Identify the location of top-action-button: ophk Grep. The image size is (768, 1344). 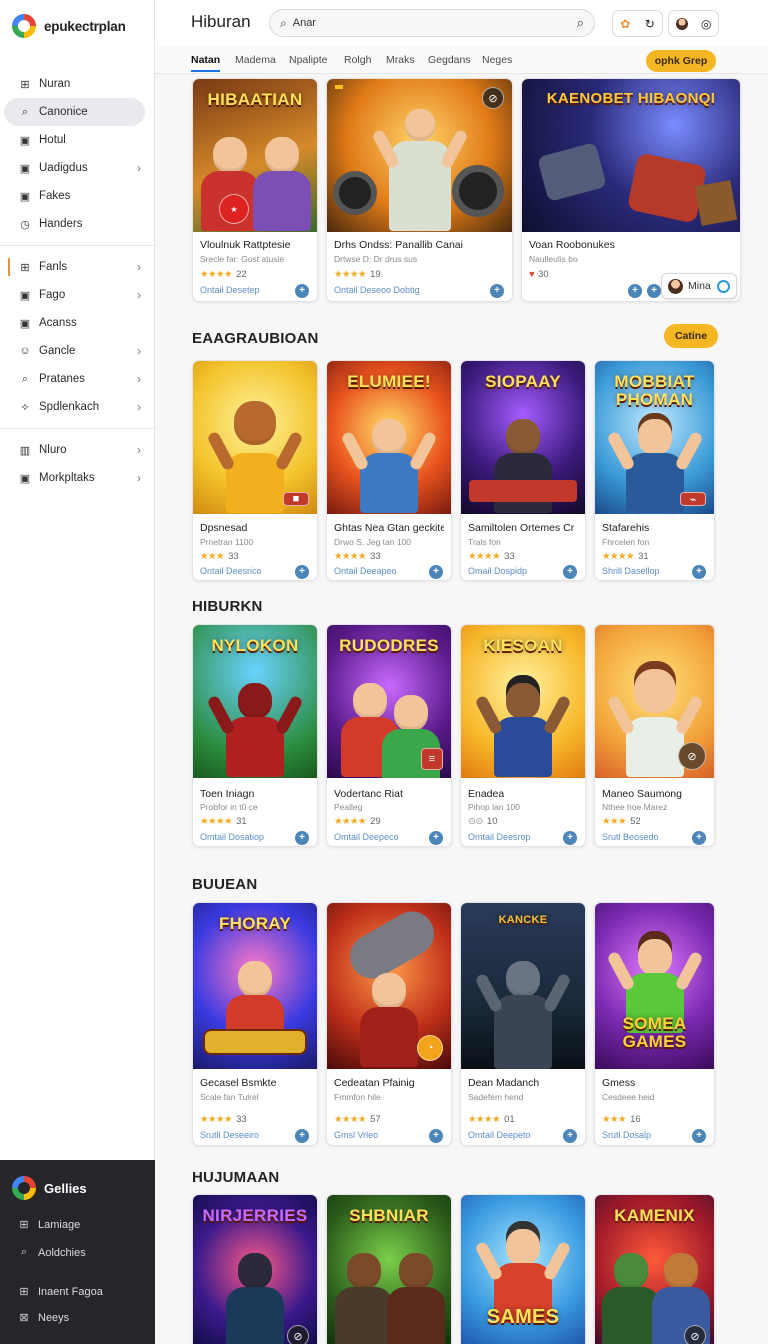
(681, 61).